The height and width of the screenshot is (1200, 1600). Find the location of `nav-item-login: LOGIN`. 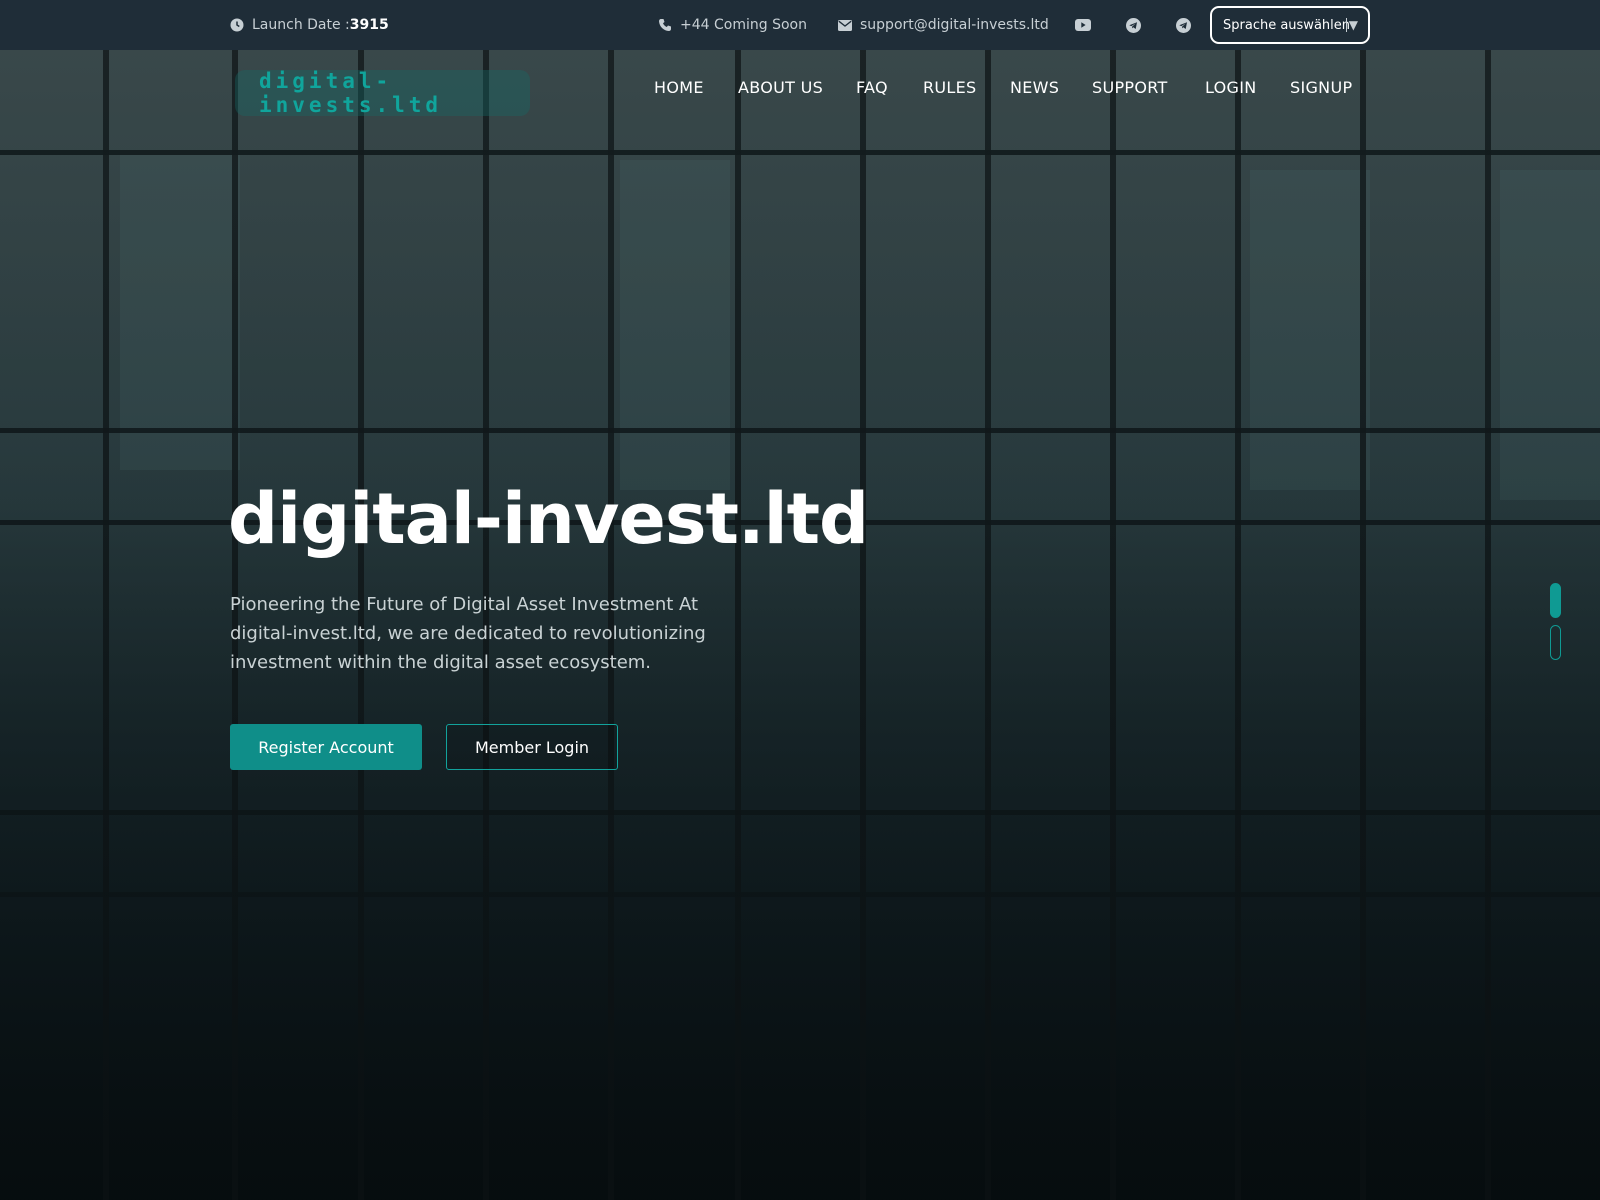

nav-item-login: LOGIN is located at coordinates (1231, 87).